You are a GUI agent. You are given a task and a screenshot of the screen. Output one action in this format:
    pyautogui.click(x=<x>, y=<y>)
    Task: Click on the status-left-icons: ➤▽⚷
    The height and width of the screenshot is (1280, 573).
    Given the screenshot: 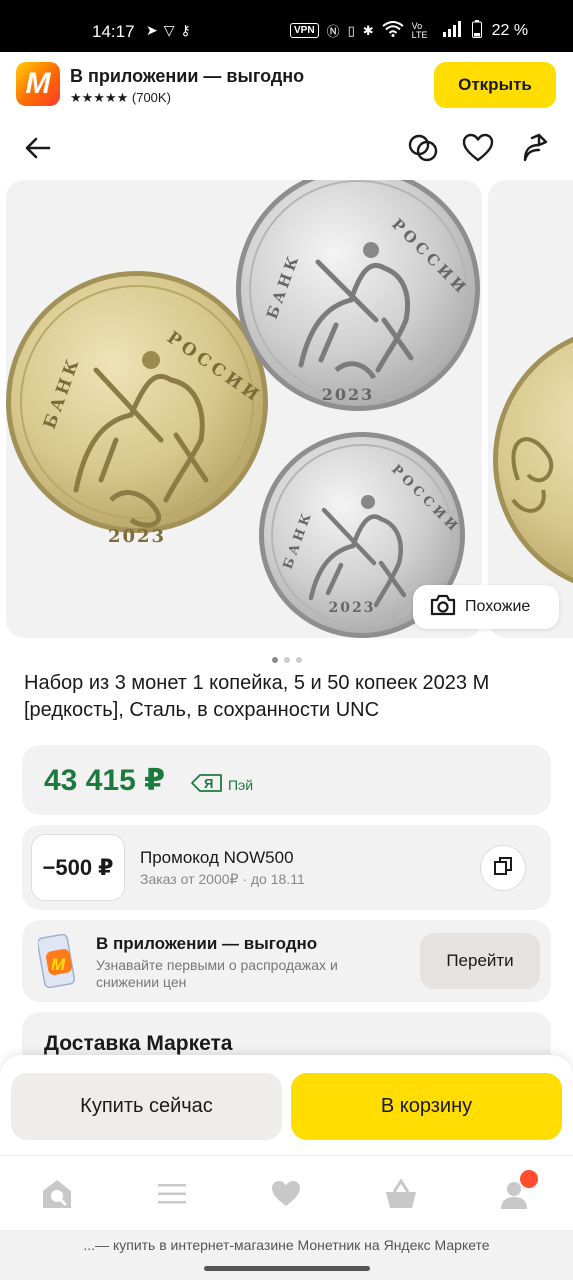 What is the action you would take?
    pyautogui.click(x=171, y=30)
    